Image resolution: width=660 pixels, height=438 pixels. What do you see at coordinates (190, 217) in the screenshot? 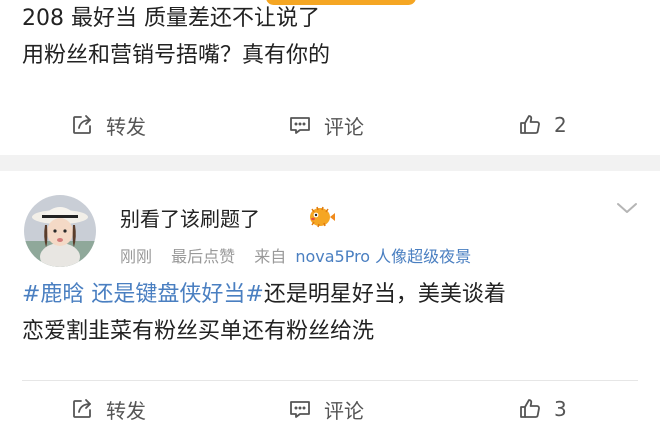
I see `username: 别看了该刷题了` at bounding box center [190, 217].